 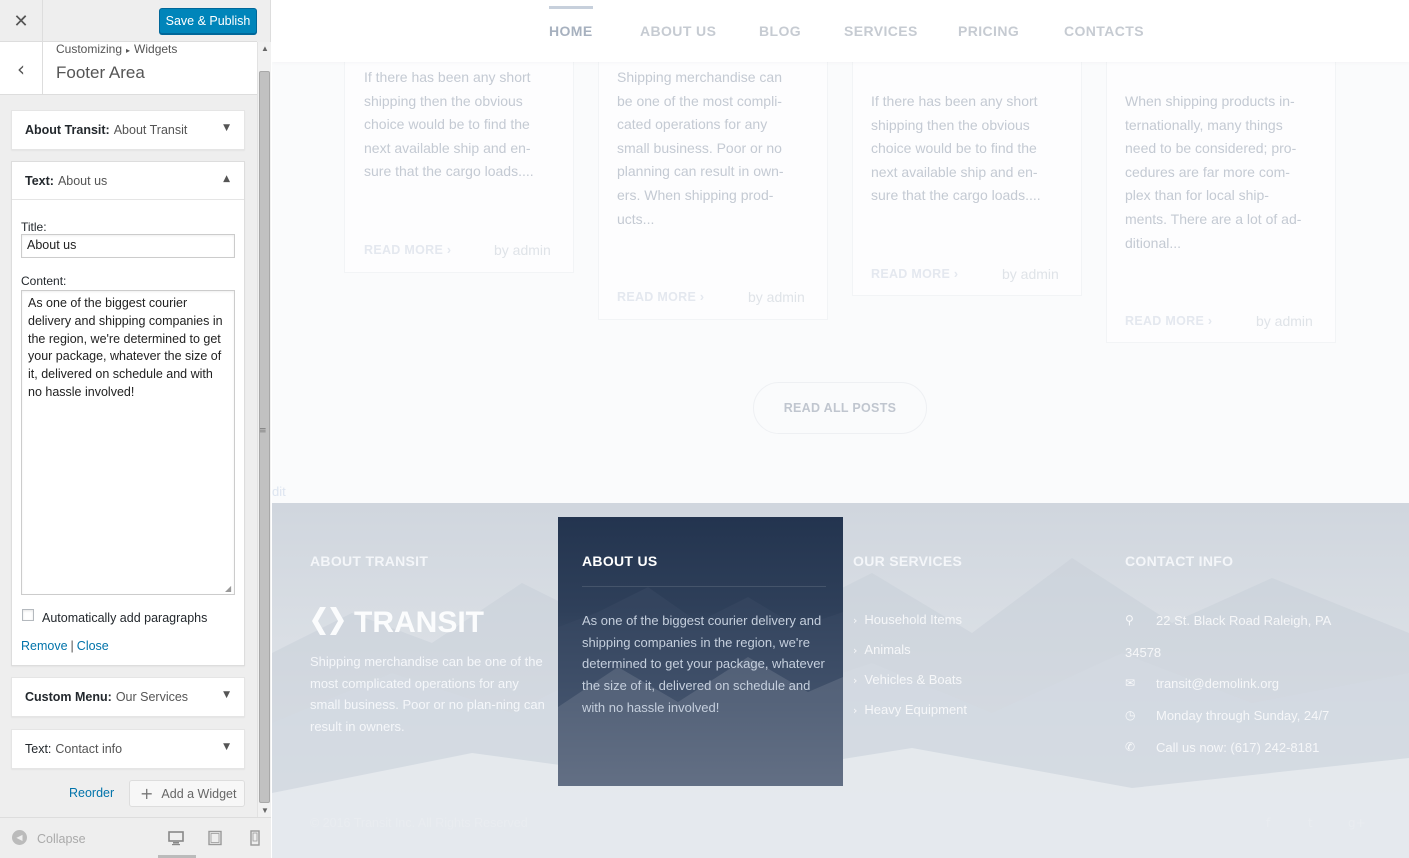 I want to click on nav-contacts: CONTACTS, so click(x=1104, y=31).